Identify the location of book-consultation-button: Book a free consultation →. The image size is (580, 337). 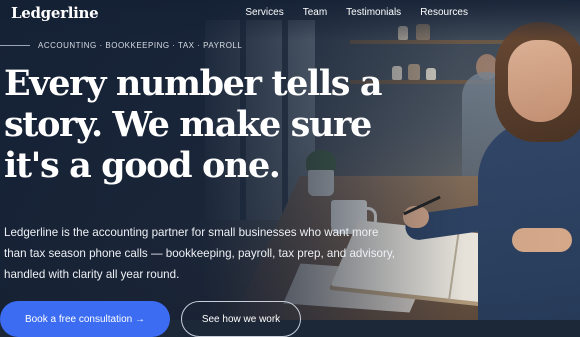
(85, 319).